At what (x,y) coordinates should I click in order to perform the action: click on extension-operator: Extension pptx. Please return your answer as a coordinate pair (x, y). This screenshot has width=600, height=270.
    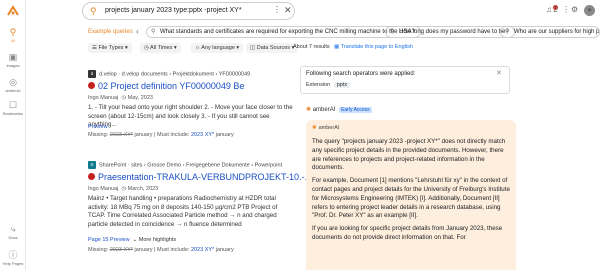
    Looking at the image, I should click on (328, 85).